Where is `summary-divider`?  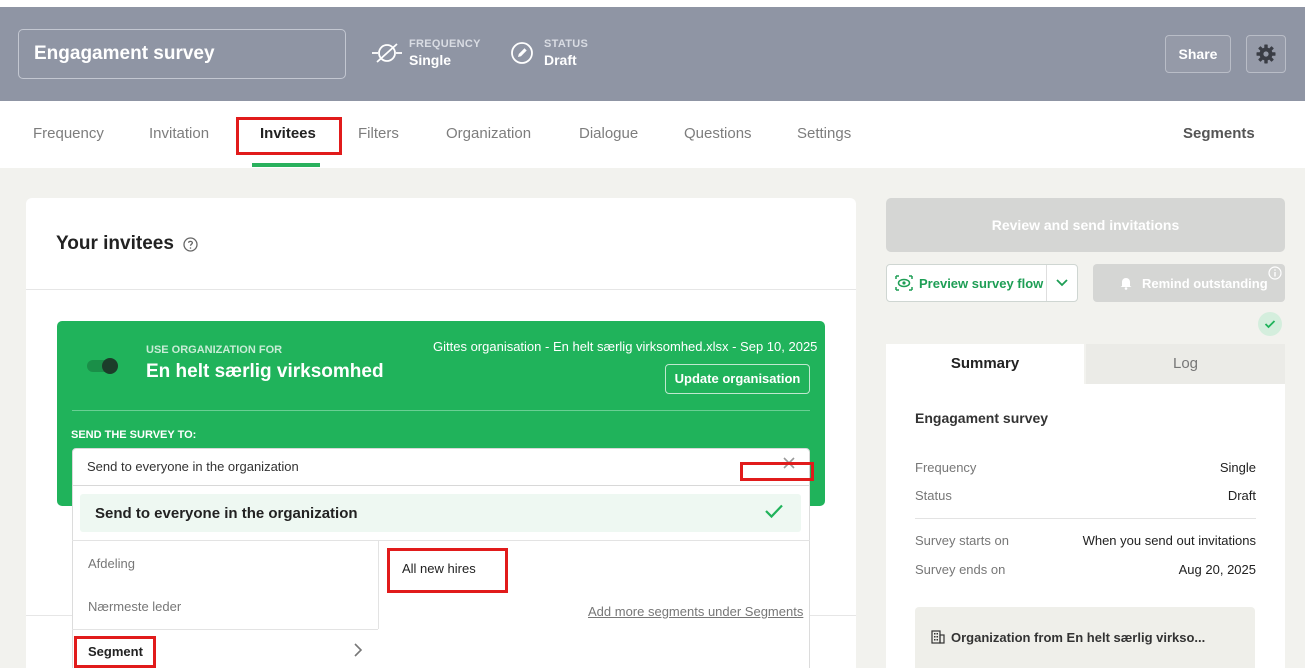 summary-divider is located at coordinates (1085, 518).